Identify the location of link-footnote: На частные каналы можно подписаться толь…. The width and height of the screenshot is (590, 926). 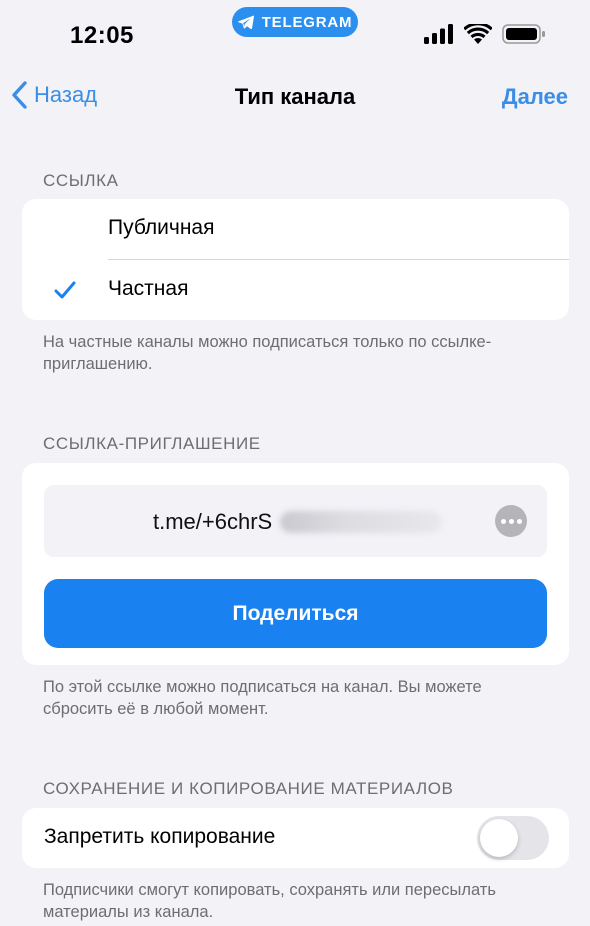
(267, 353).